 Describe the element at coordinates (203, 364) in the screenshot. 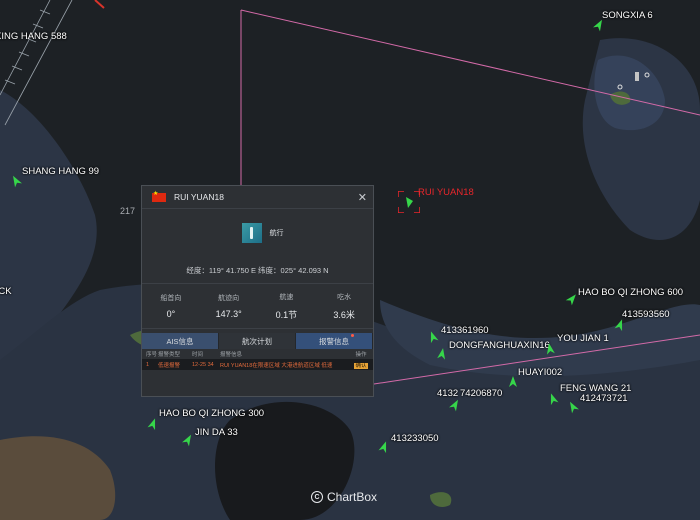

I see `row-time: 12-25 34` at that location.